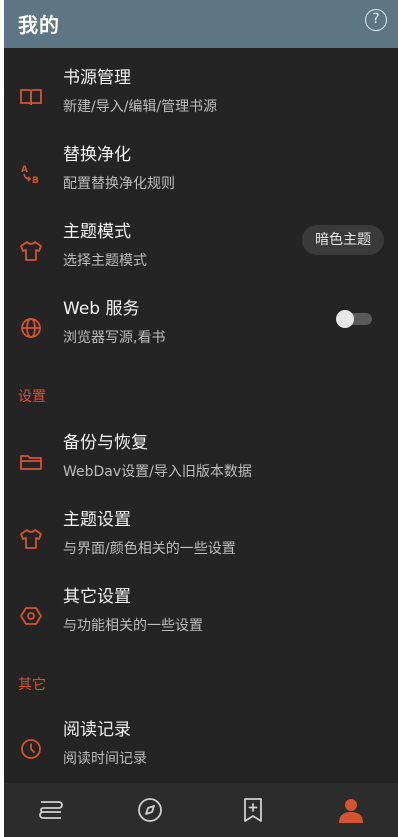 This screenshot has width=398, height=837. What do you see at coordinates (201, 327) in the screenshot?
I see `menu-item-web-service: Web 服务 浏览器写源,看书` at bounding box center [201, 327].